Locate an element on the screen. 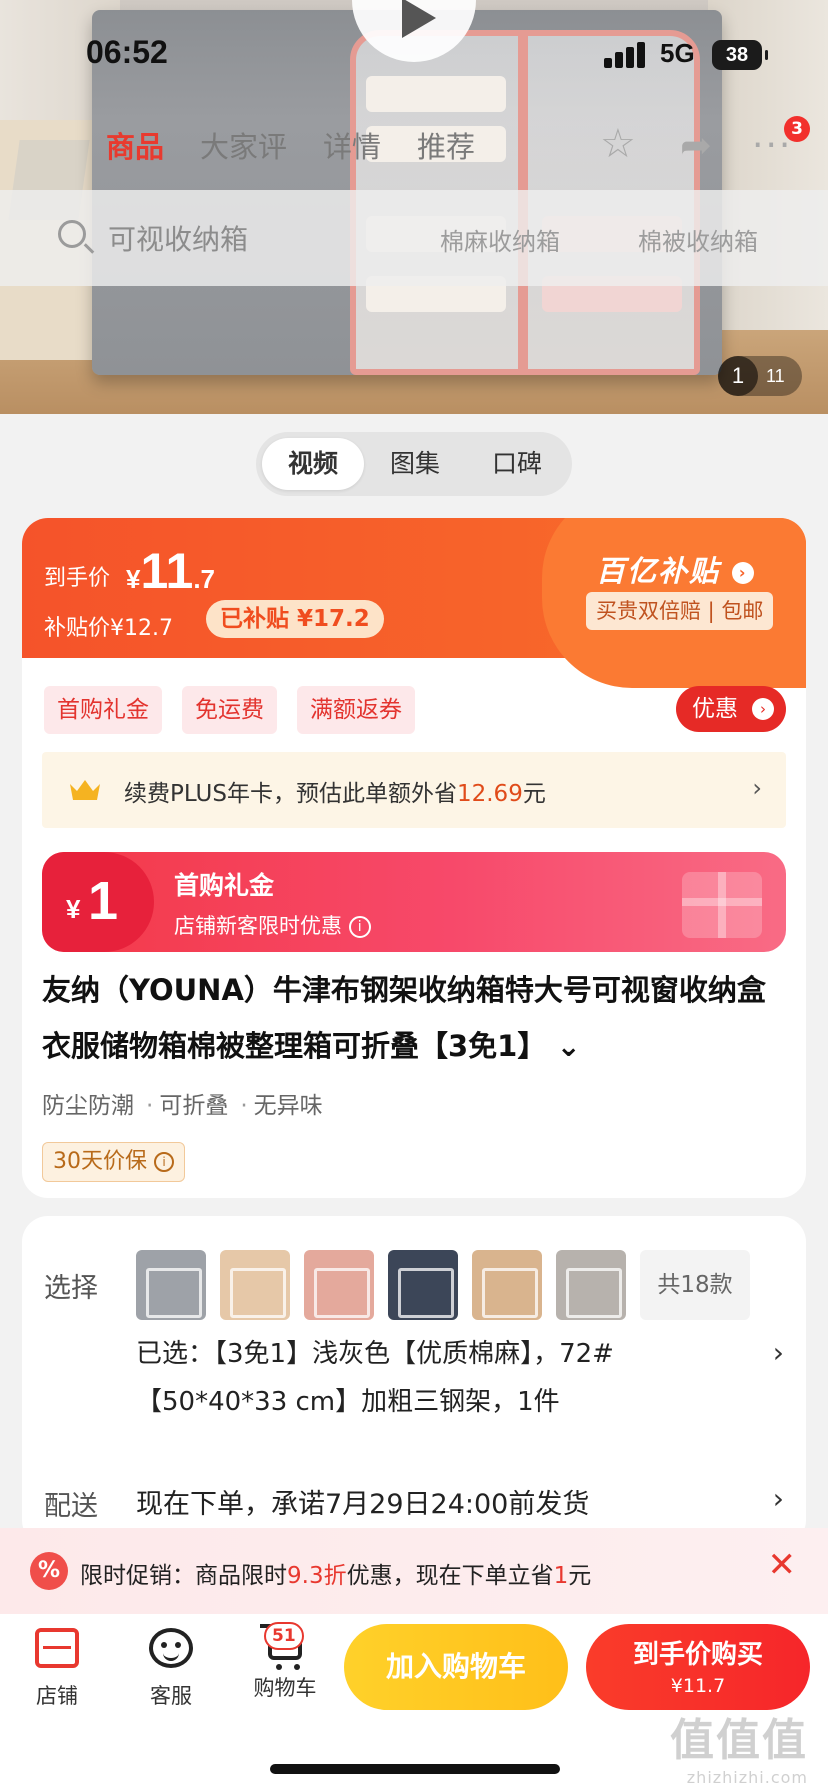 This screenshot has height=1792, width=828. media-switch: 视频 图集 口碑 is located at coordinates (414, 464).